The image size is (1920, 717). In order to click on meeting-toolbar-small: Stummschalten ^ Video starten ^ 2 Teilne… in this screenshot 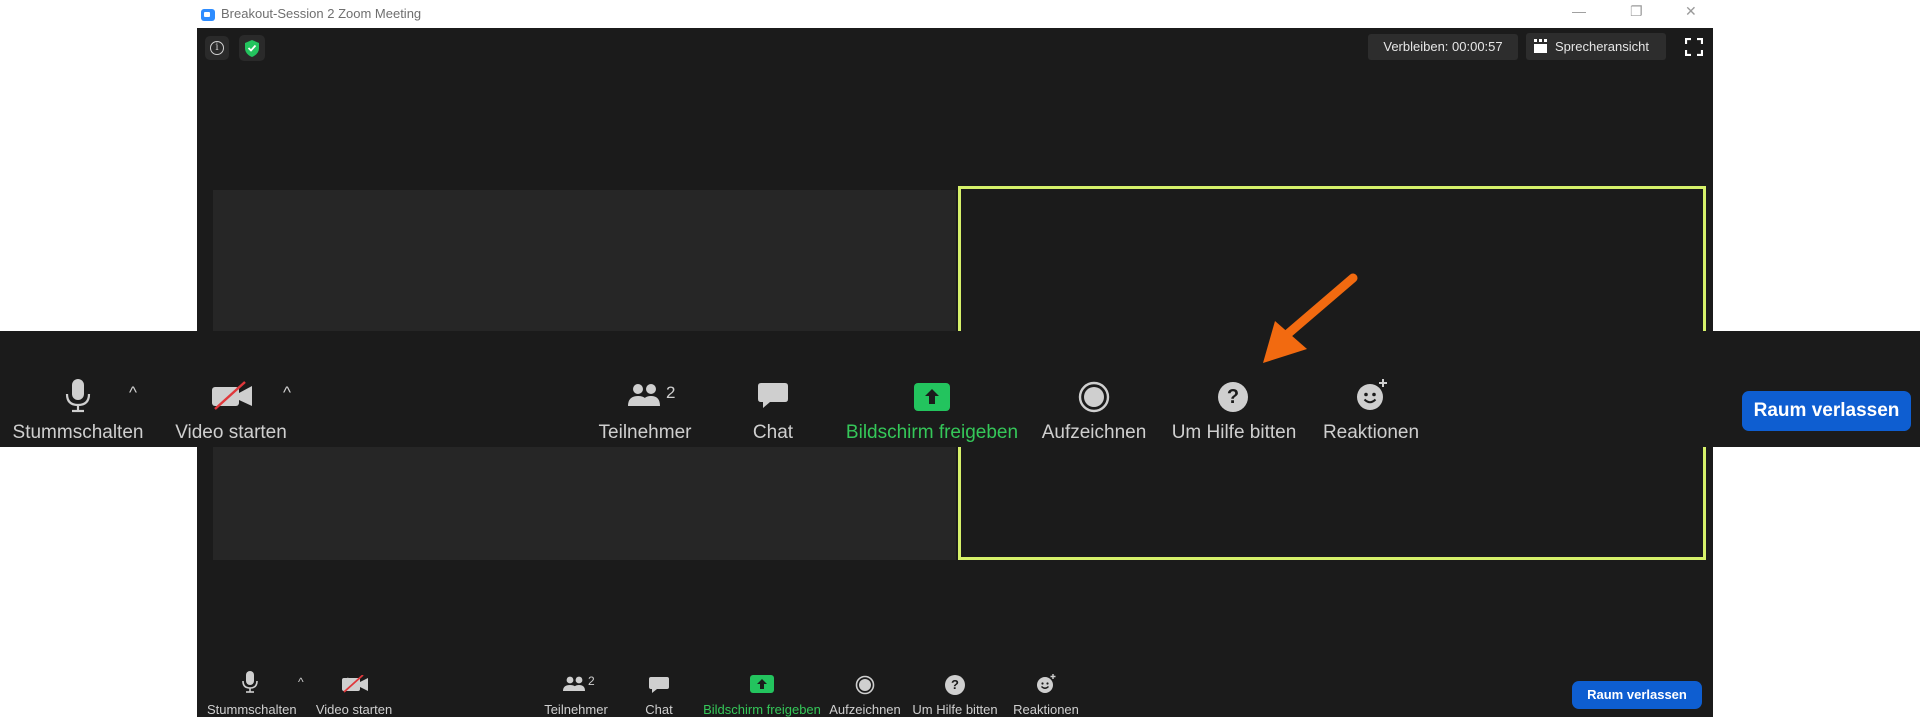, I will do `click(955, 688)`.